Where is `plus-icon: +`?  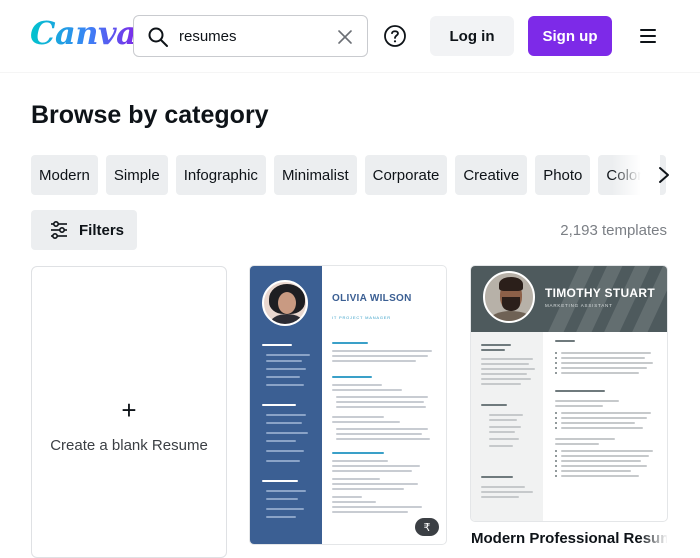
plus-icon: + is located at coordinates (129, 410).